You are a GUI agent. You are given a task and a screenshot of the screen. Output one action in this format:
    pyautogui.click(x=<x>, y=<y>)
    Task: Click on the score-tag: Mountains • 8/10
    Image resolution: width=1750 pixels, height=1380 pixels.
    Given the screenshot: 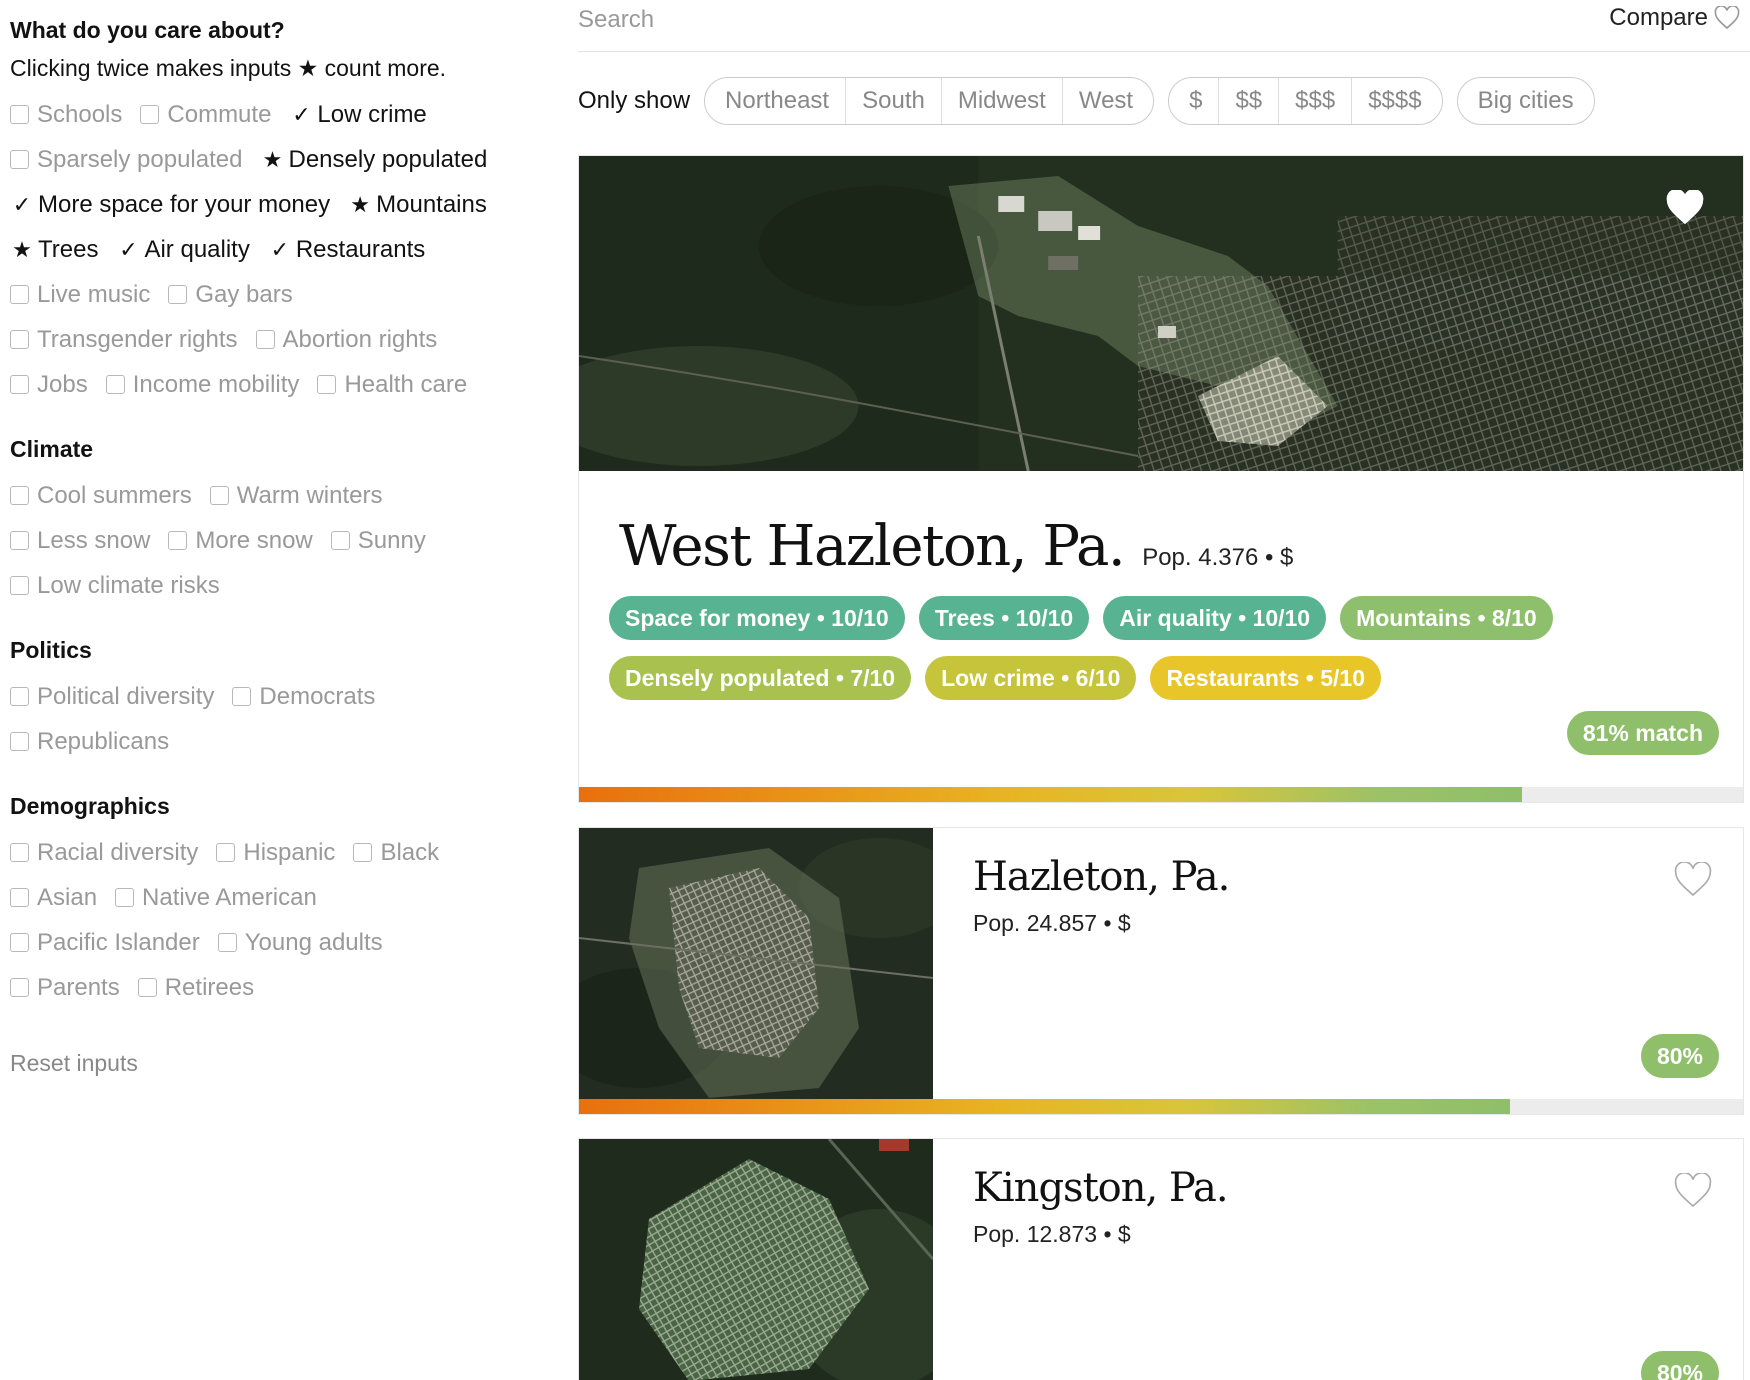 What is the action you would take?
    pyautogui.click(x=1446, y=618)
    